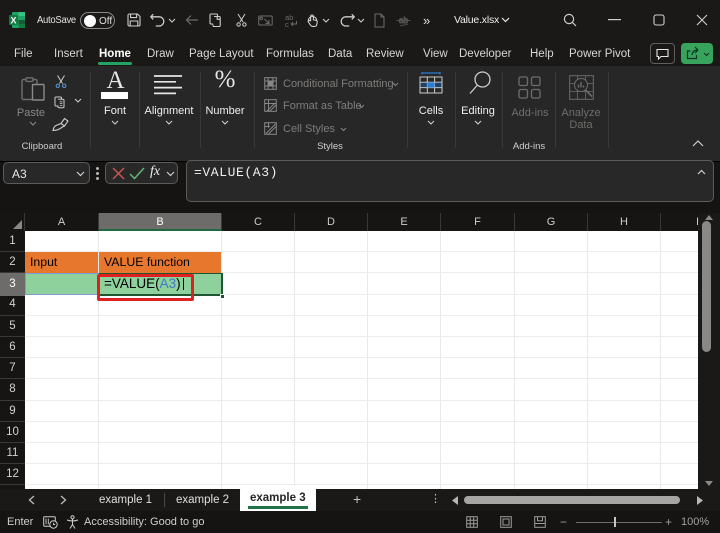 The width and height of the screenshot is (720, 533). I want to click on svg-text: X, so click(13, 21).